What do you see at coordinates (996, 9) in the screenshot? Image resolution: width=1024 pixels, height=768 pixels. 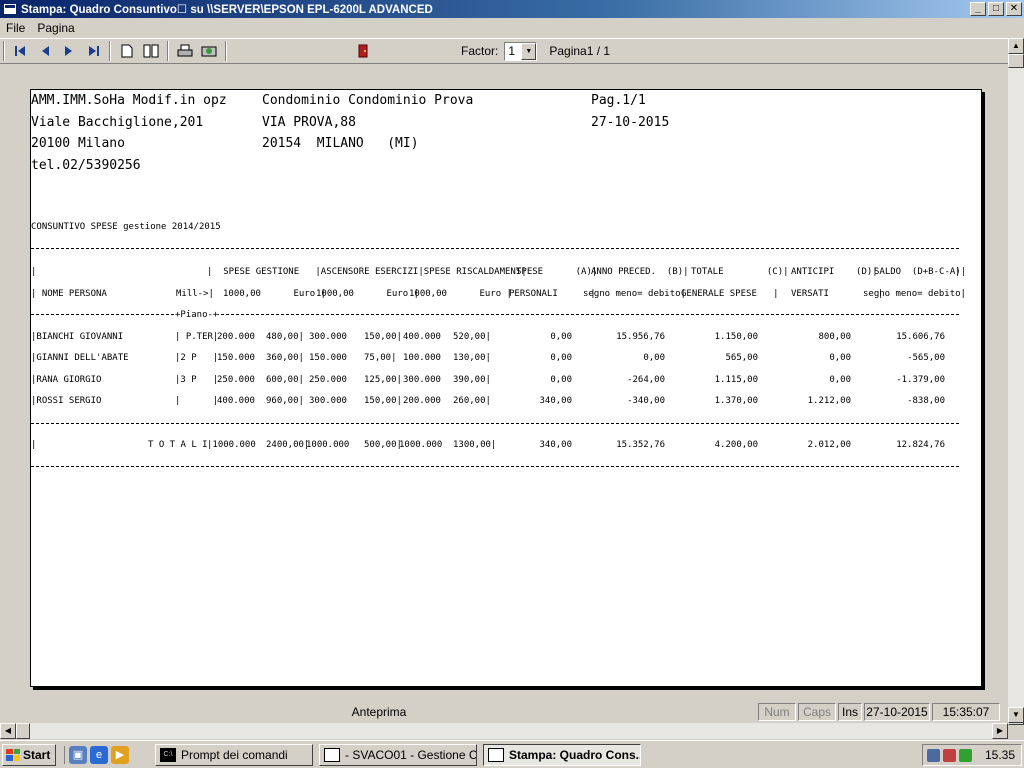 I see `maximize-button: □` at bounding box center [996, 9].